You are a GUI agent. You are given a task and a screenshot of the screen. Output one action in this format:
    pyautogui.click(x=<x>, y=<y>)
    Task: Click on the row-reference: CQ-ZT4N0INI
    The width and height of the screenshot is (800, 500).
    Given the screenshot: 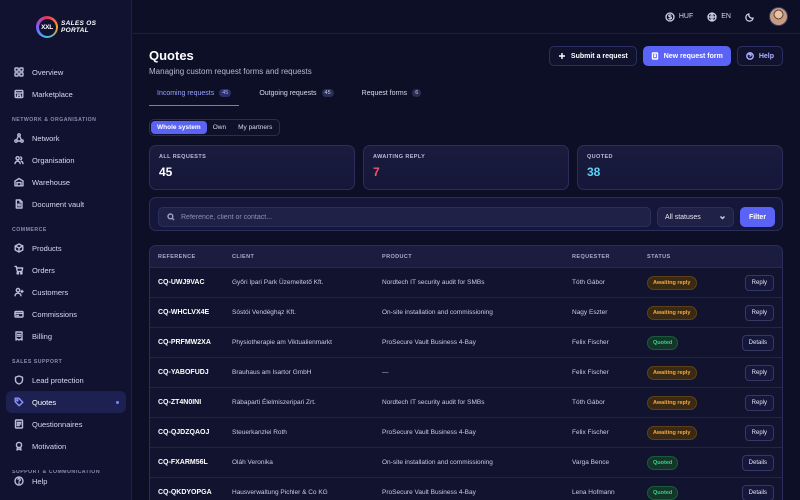 What is the action you would take?
    pyautogui.click(x=191, y=402)
    